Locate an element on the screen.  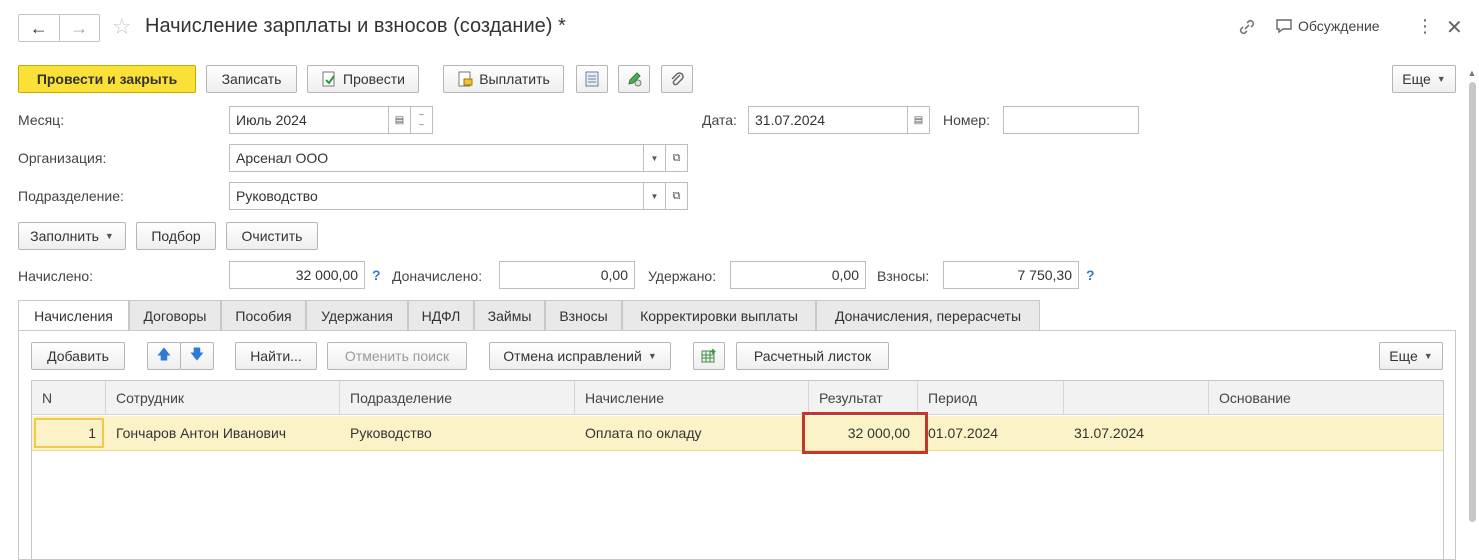
organization-open-icon: ⧉ is located at coordinates (677, 158).